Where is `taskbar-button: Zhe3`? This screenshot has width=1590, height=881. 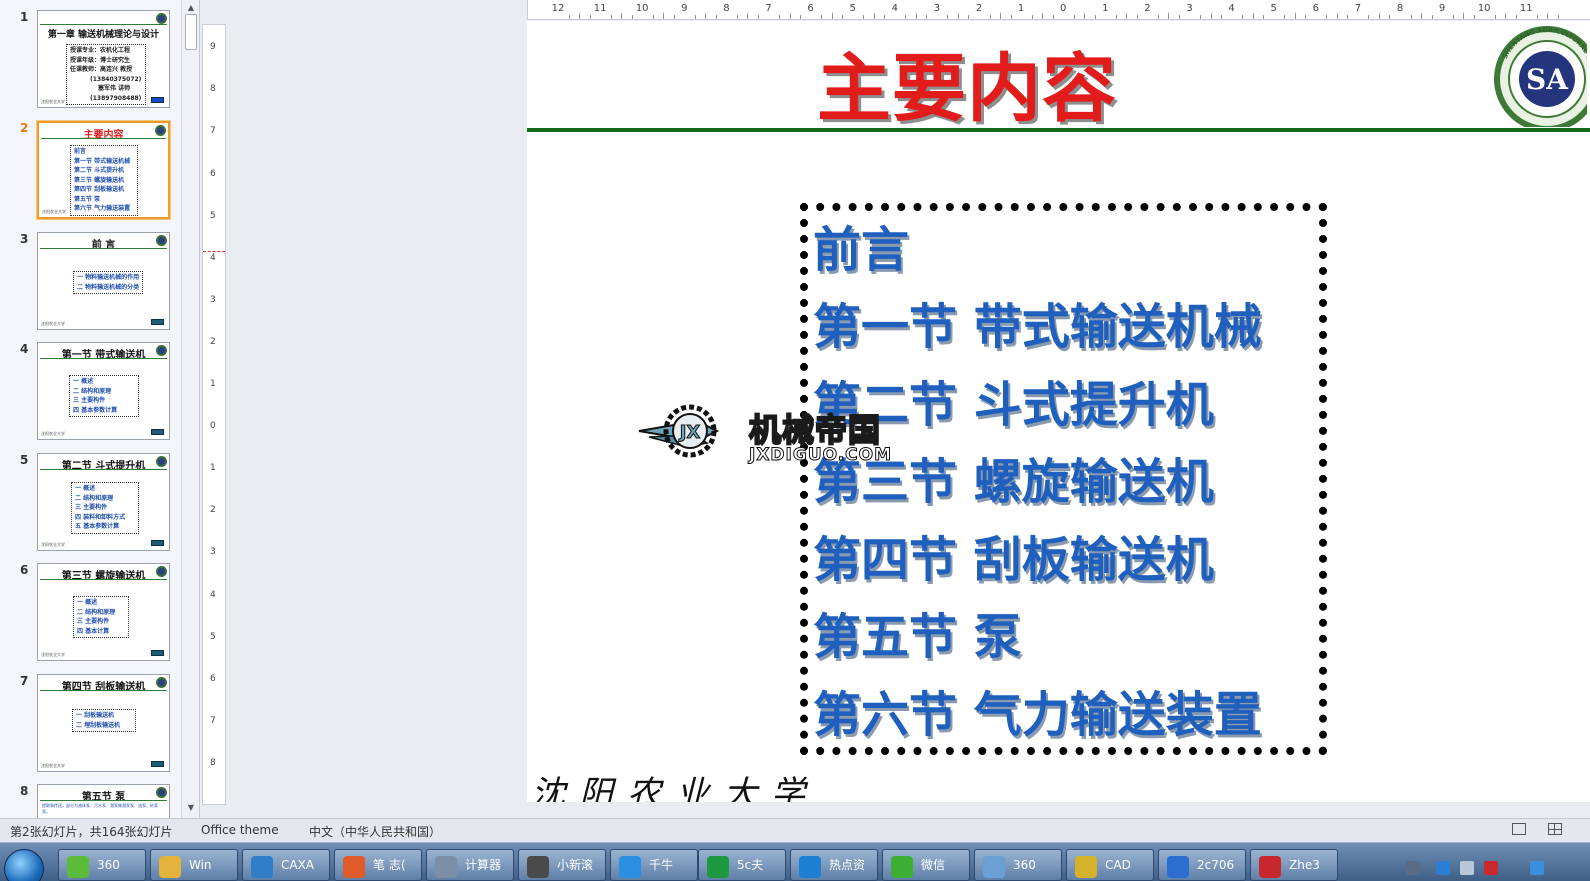 taskbar-button: Zhe3 is located at coordinates (1294, 865).